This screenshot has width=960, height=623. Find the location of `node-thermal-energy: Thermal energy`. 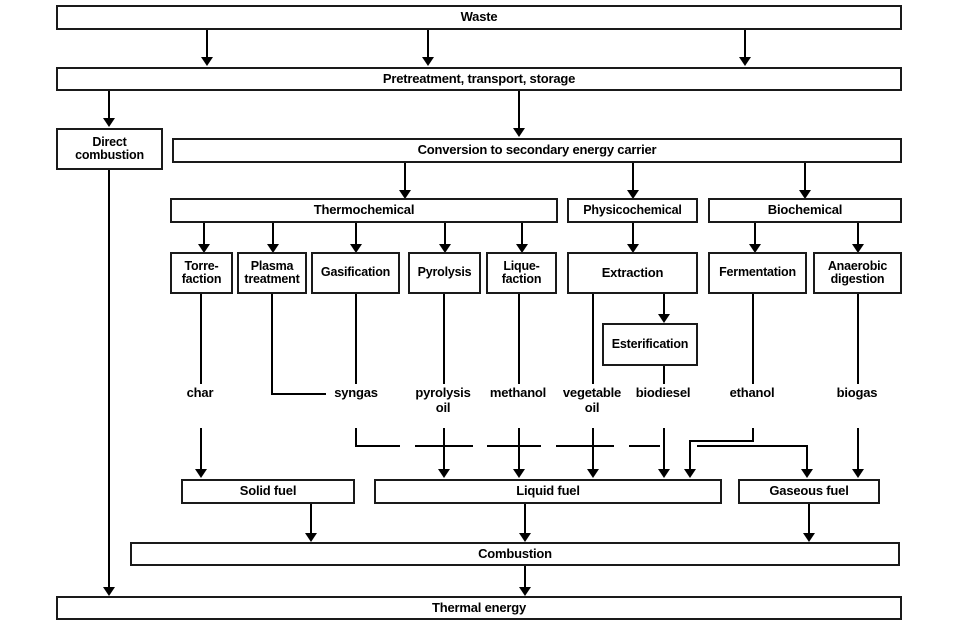

node-thermal-energy: Thermal energy is located at coordinates (479, 608).